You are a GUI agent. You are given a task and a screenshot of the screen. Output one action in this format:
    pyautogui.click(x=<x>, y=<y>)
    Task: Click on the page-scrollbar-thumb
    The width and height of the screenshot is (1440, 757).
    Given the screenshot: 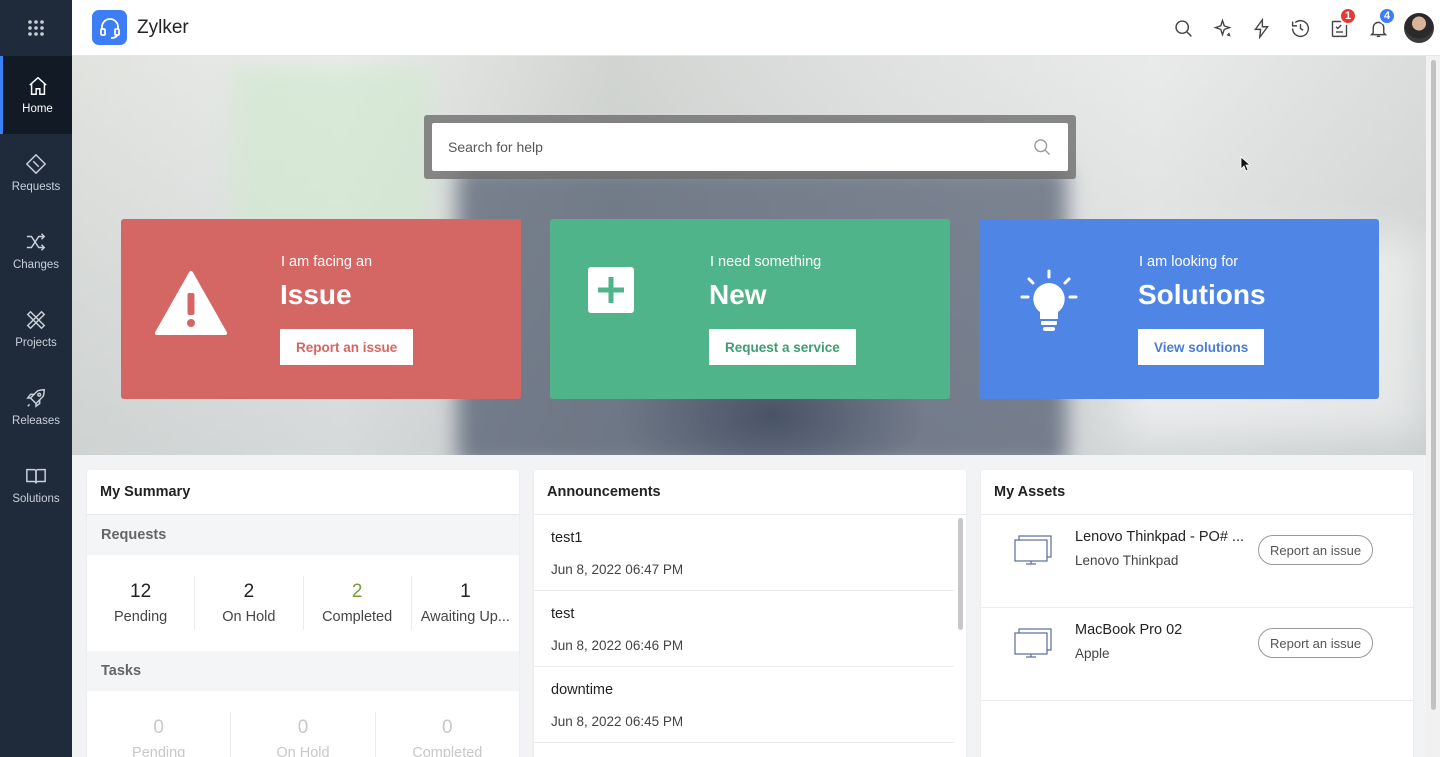 What is the action you would take?
    pyautogui.click(x=1433, y=385)
    